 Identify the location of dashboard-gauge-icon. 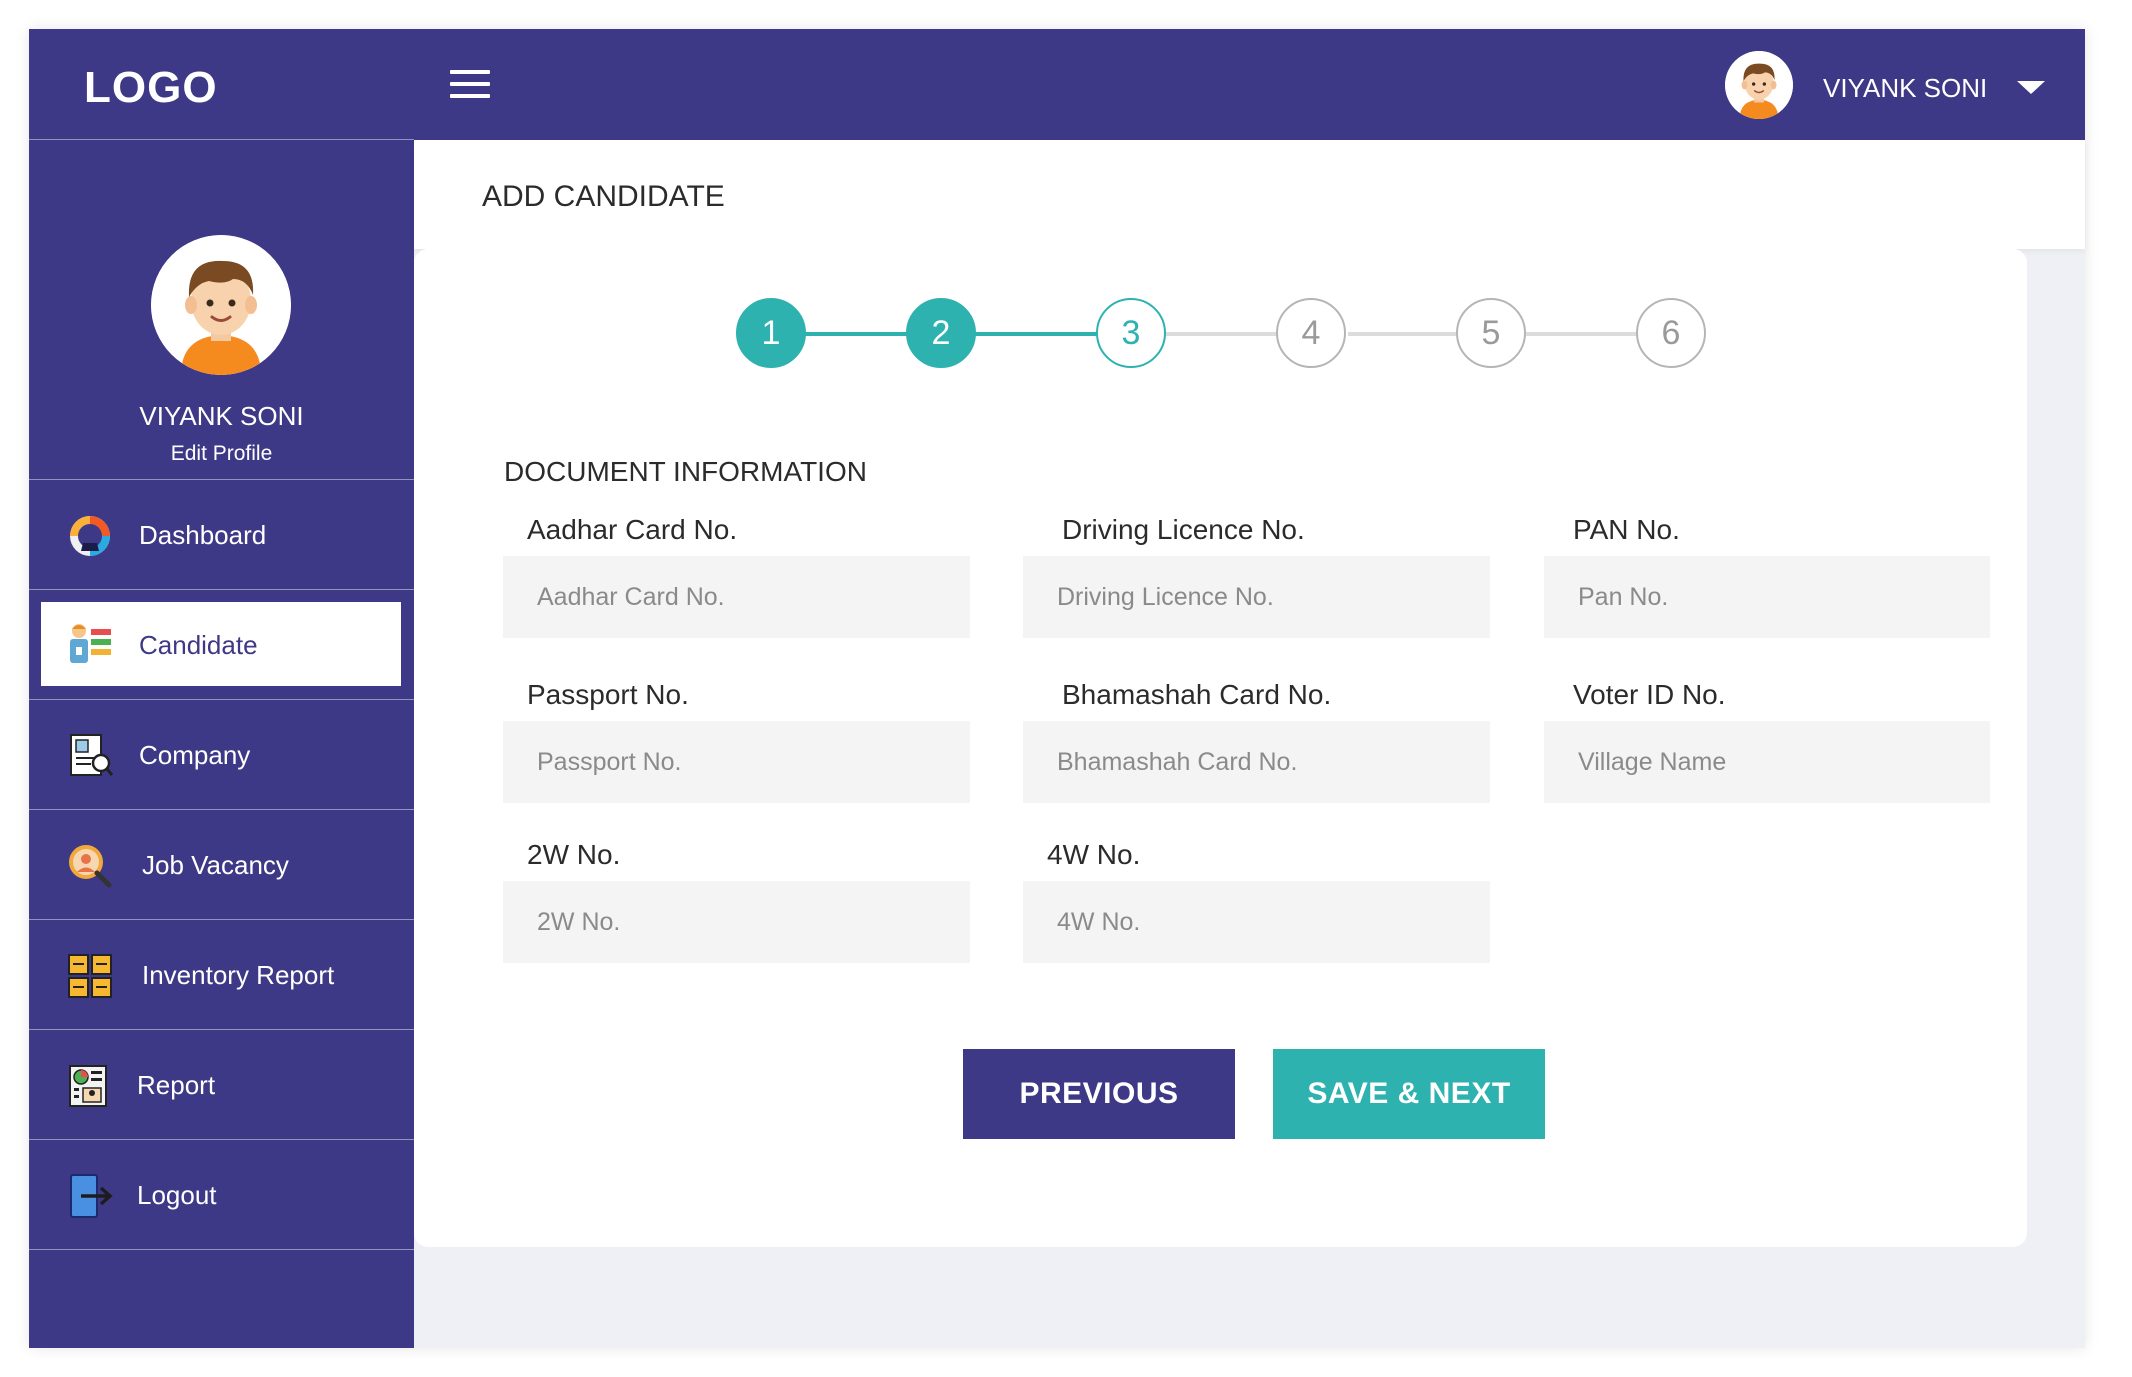
(90, 536).